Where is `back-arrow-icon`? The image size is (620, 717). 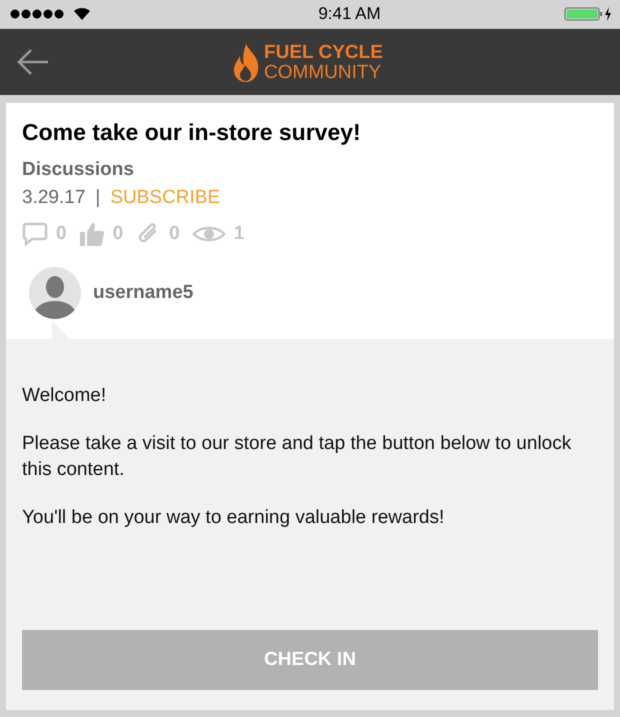
back-arrow-icon is located at coordinates (33, 62).